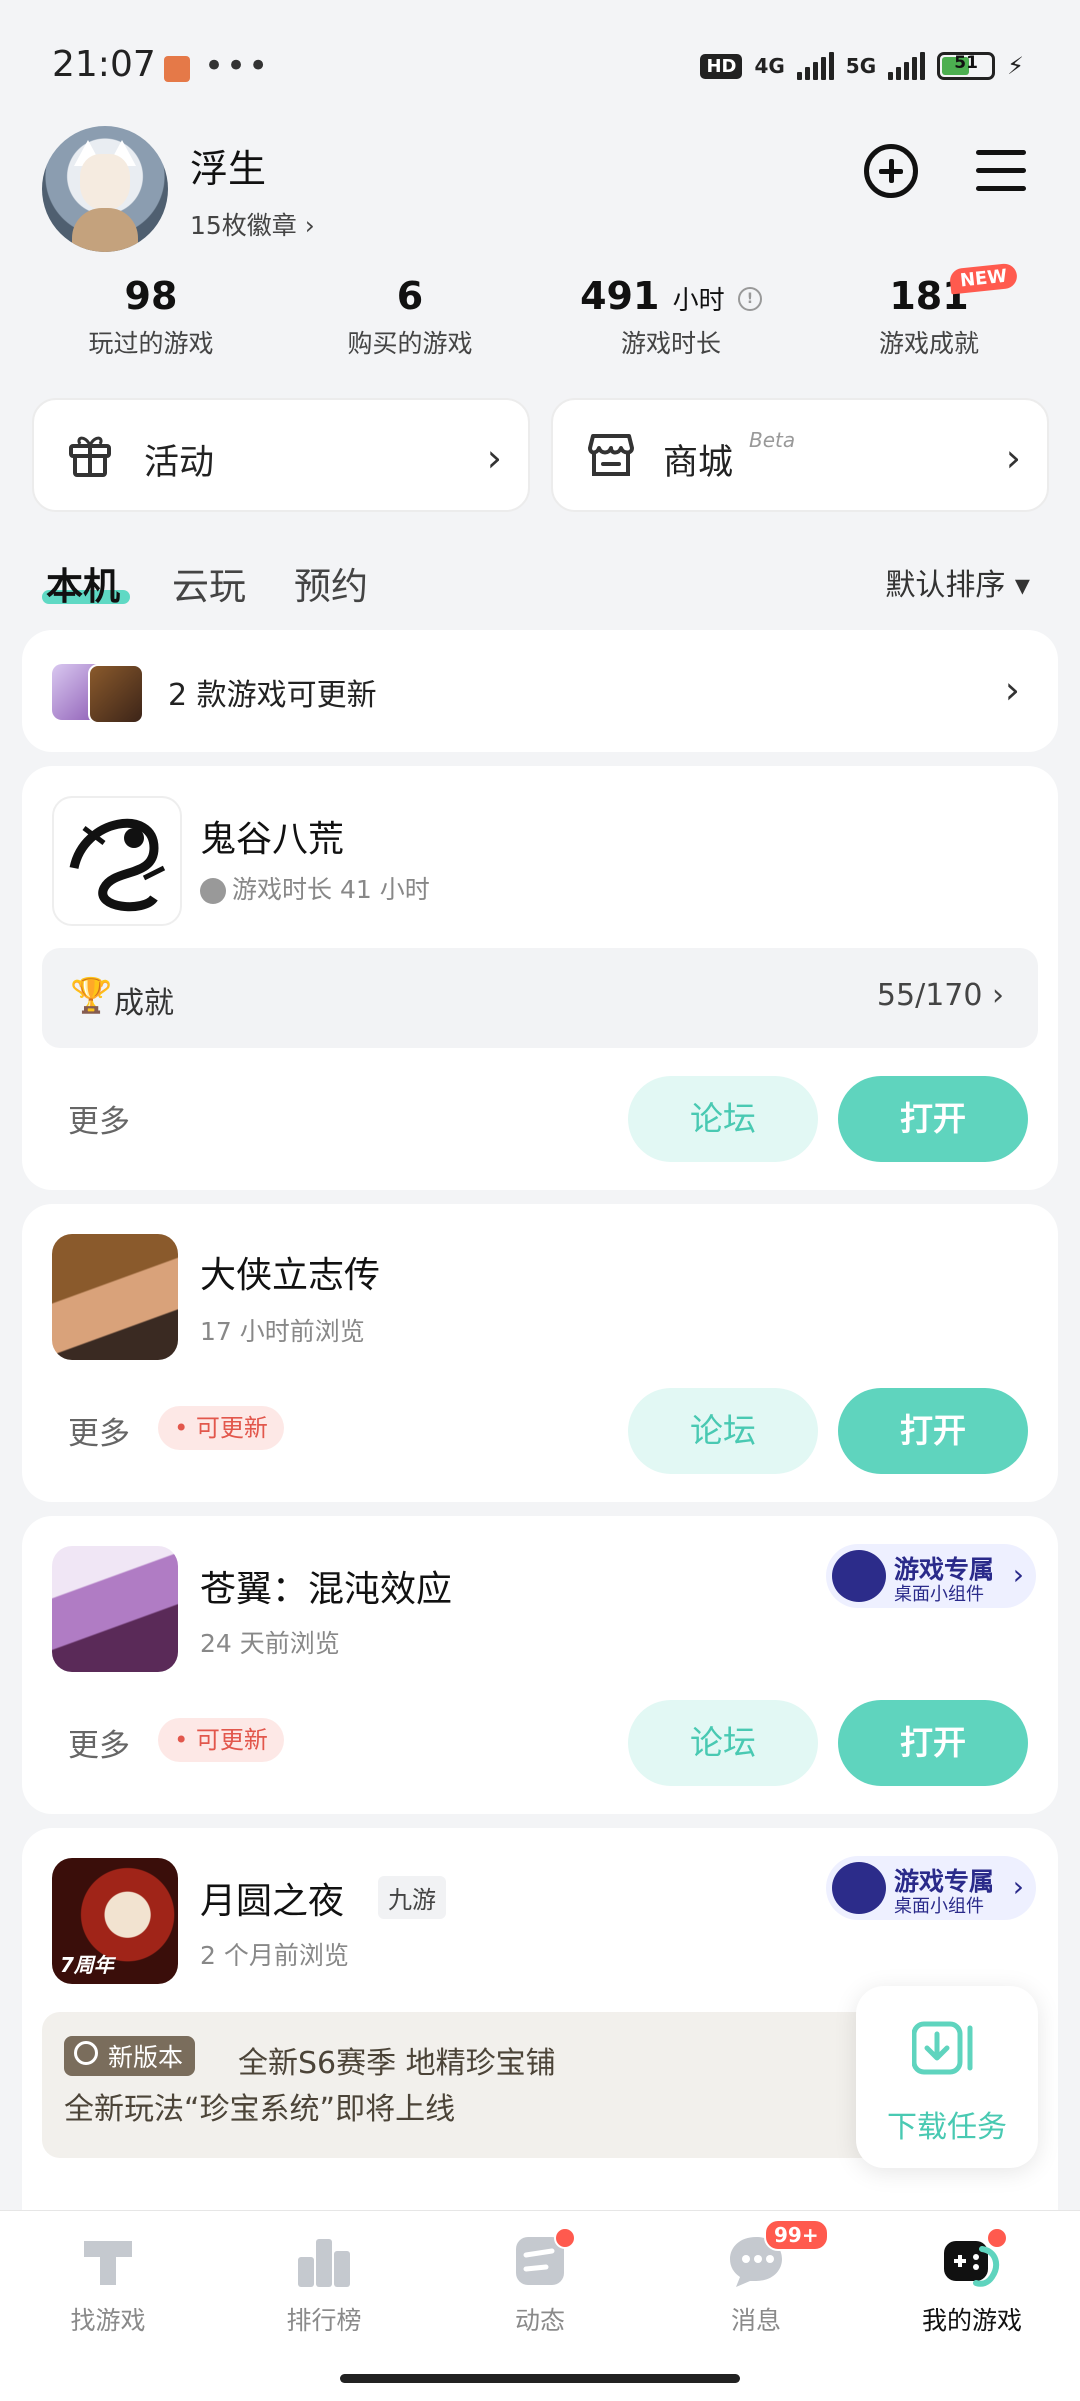  I want to click on nav-ranking: 排行榜, so click(324, 2284).